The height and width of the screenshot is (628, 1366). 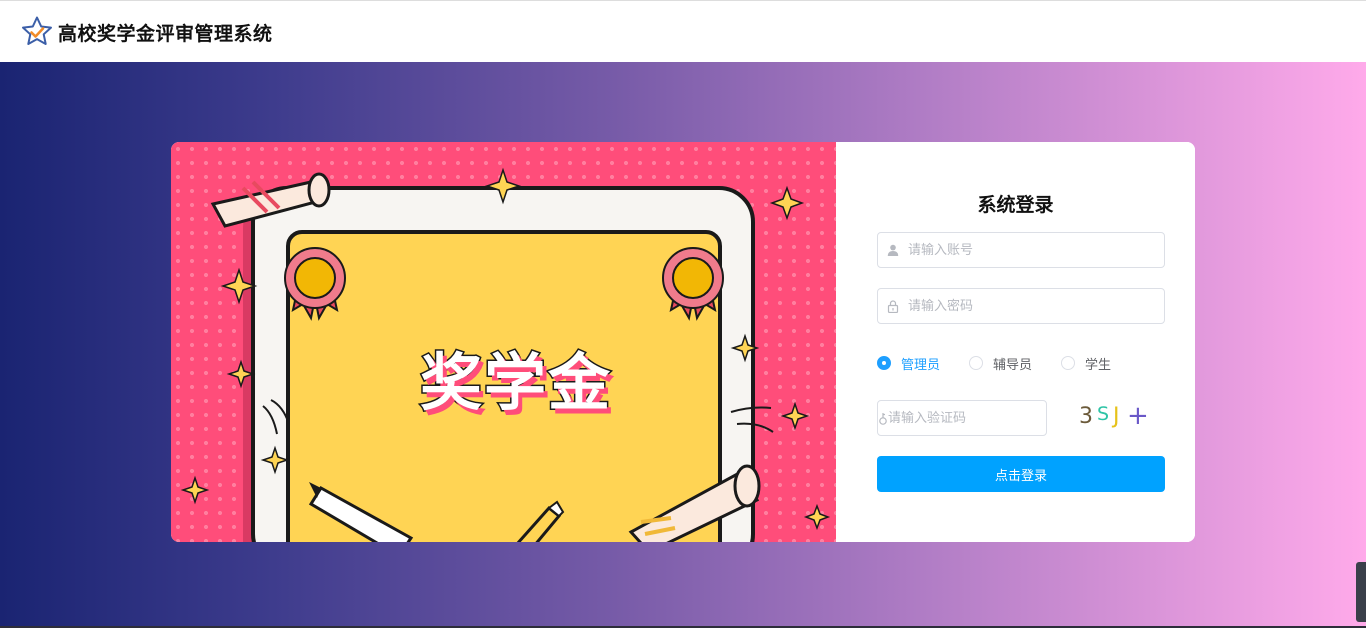 What do you see at coordinates (1086, 416) in the screenshot?
I see `captcha-char-1: 3` at bounding box center [1086, 416].